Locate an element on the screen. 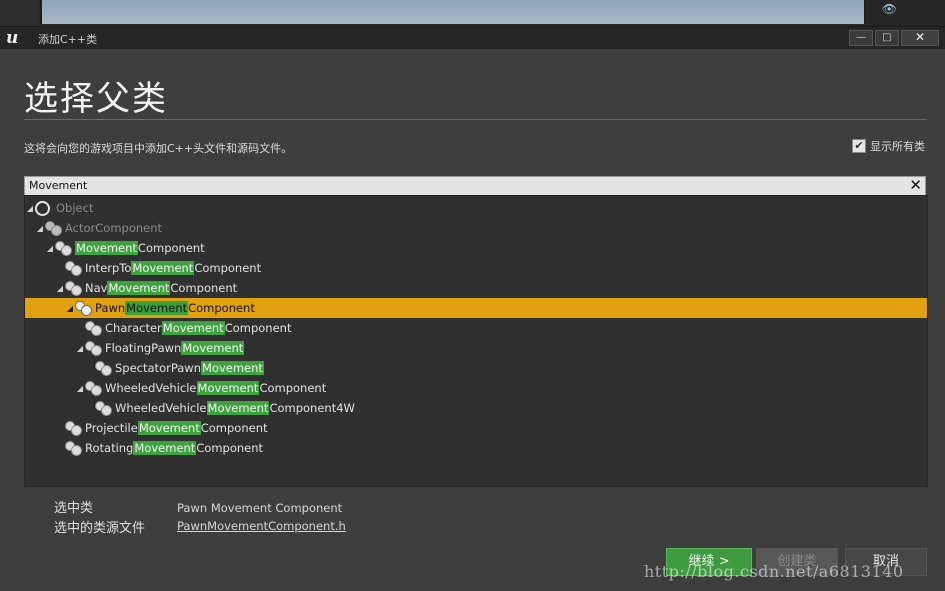 This screenshot has width=945, height=591. close-button: ✕ is located at coordinates (920, 38).